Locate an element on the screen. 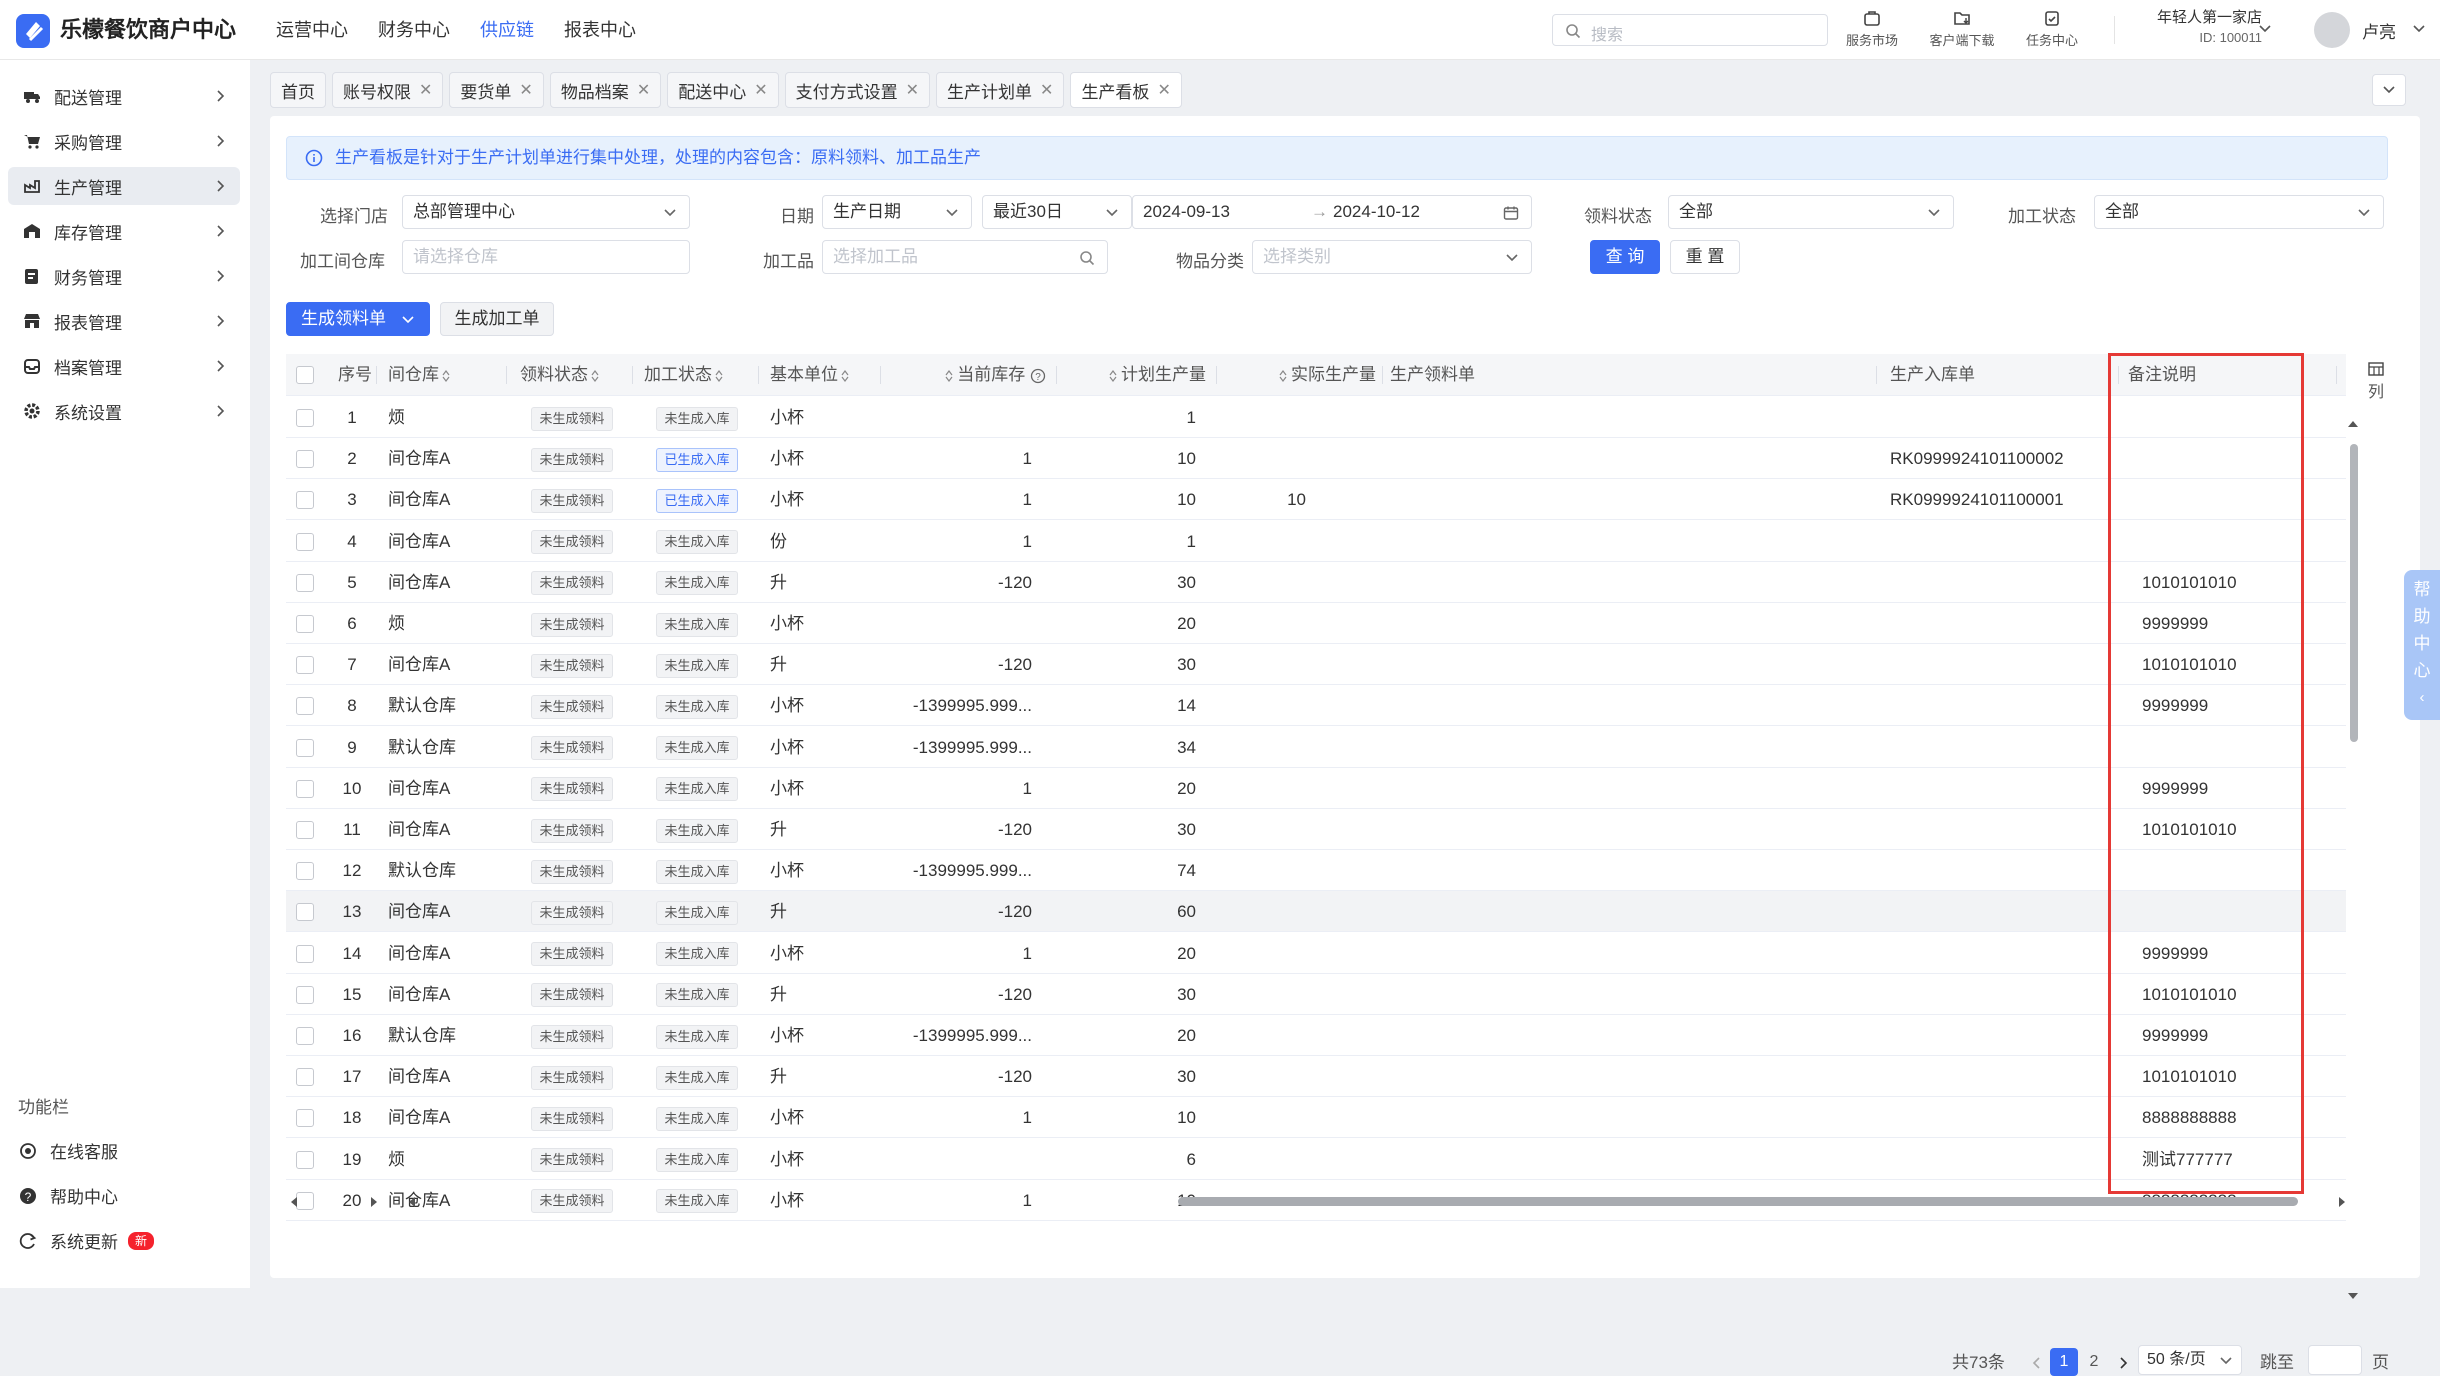 This screenshot has width=2440, height=1376. scroll-down-icon is located at coordinates (2353, 1296).